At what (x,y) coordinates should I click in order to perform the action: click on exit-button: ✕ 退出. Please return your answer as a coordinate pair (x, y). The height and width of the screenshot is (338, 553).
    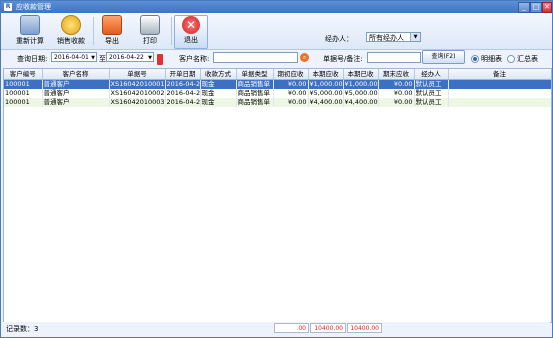
    Looking at the image, I should click on (191, 32).